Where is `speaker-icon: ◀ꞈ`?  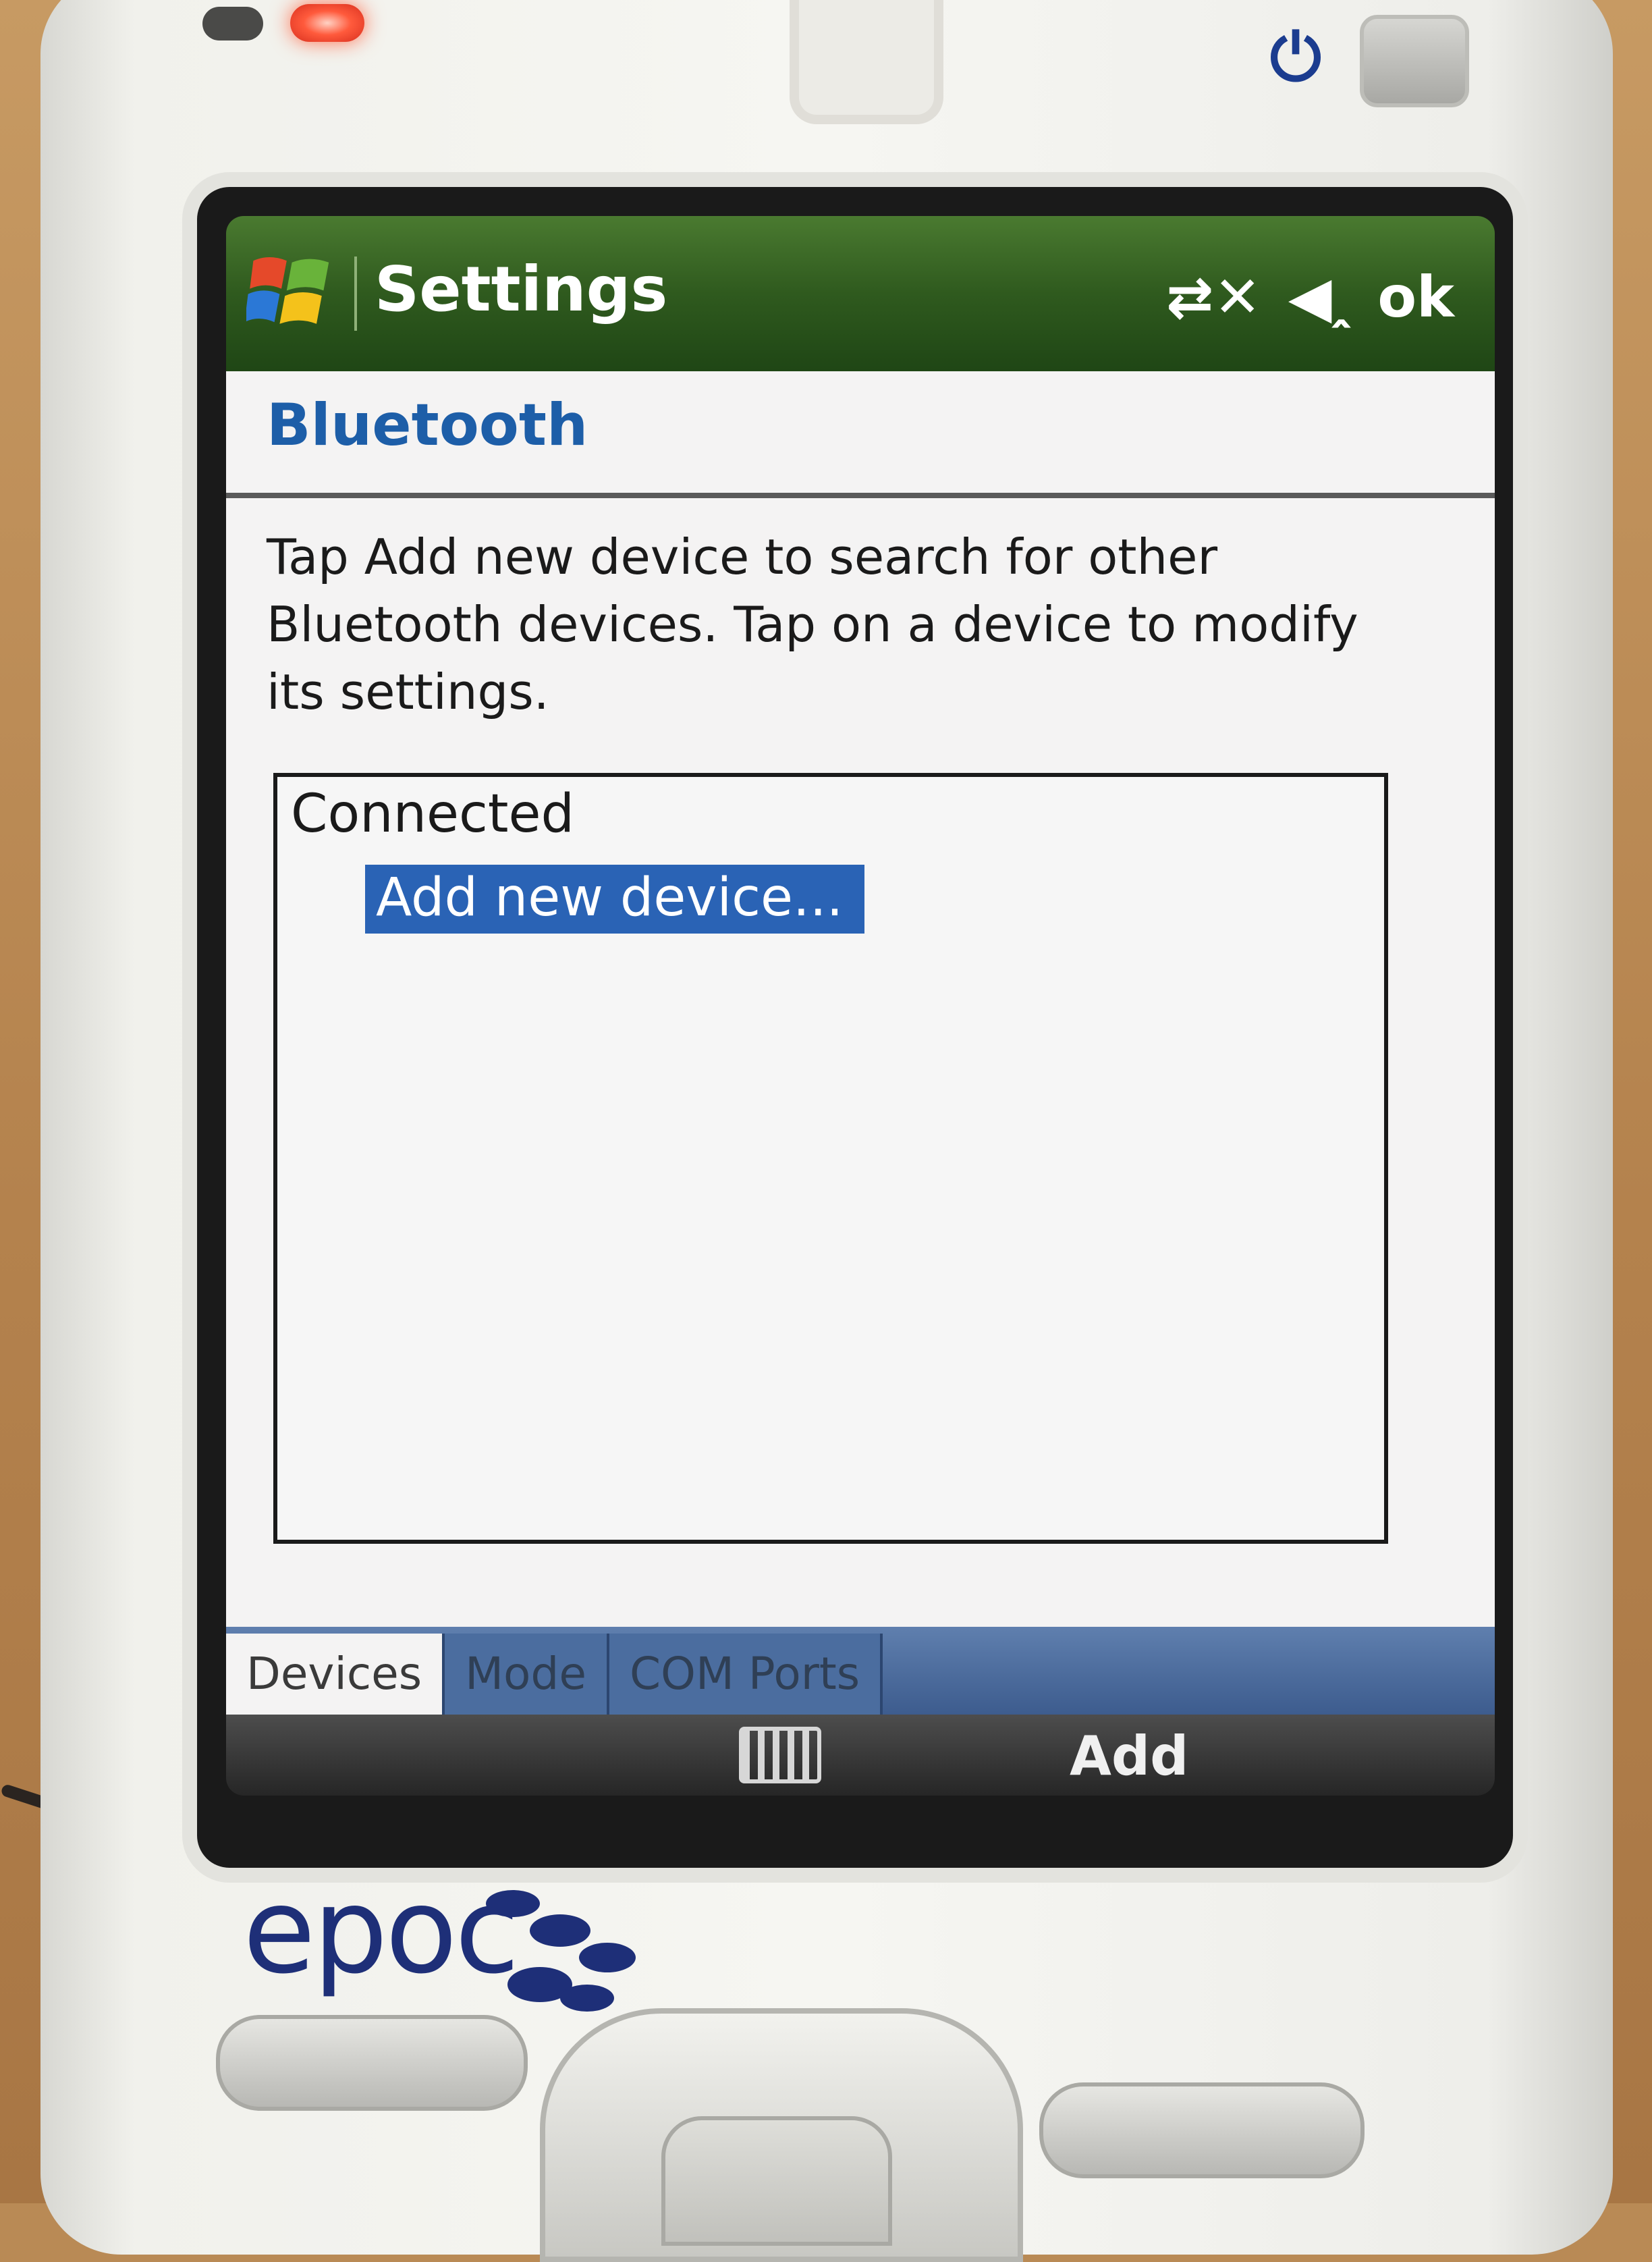
speaker-icon: ◀ꞈ is located at coordinates (1319, 297).